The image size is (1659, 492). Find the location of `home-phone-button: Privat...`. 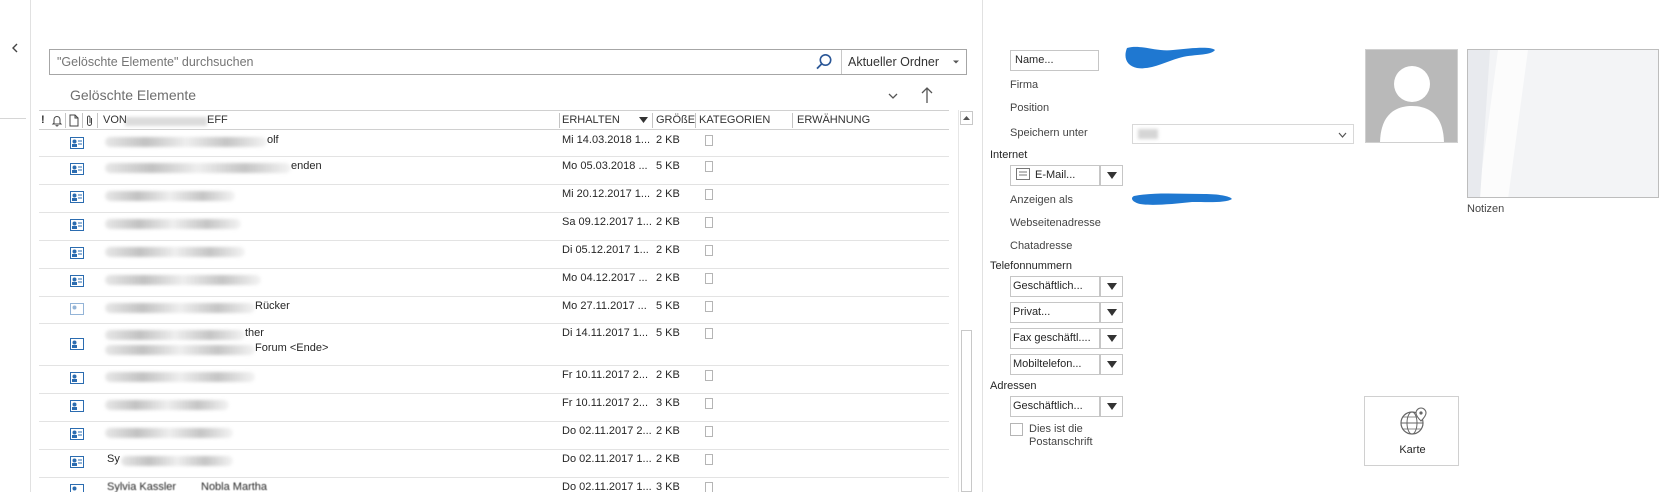

home-phone-button: Privat... is located at coordinates (1055, 312).